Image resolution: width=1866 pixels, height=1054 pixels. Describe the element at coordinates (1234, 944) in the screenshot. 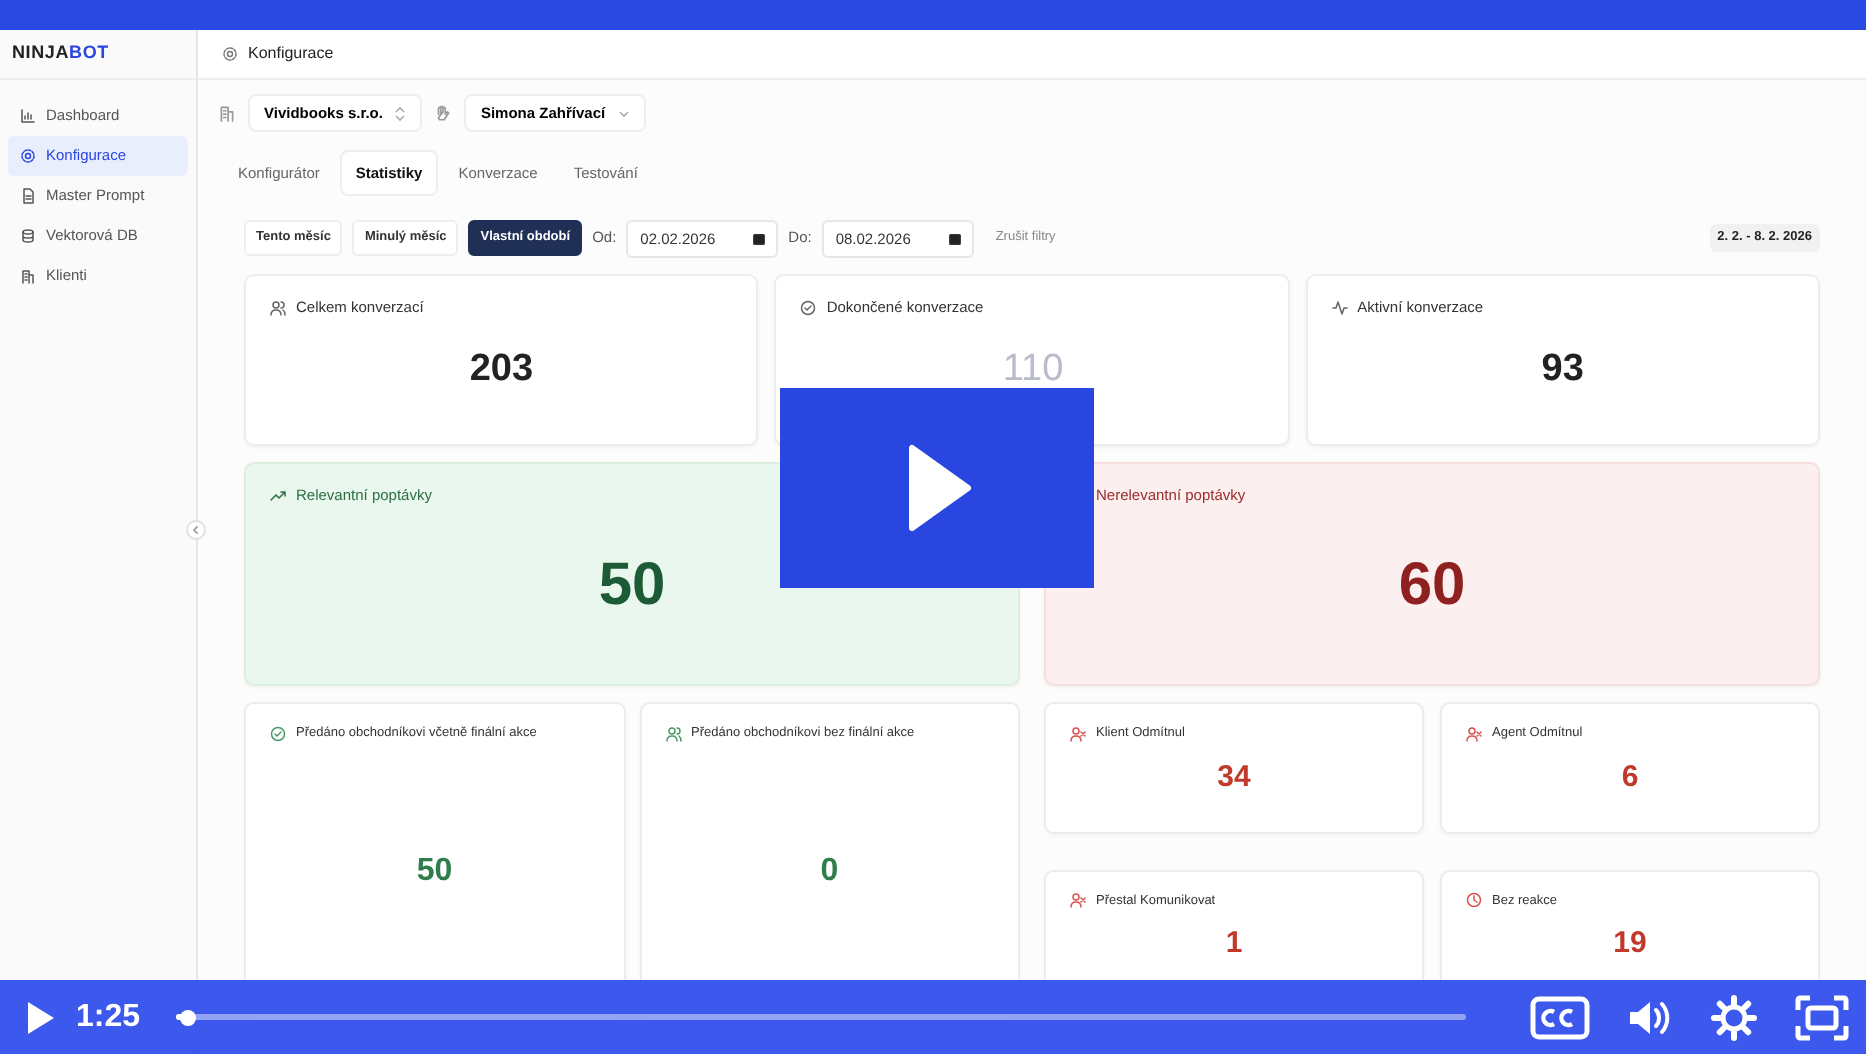

I see `stat-value: 1` at that location.